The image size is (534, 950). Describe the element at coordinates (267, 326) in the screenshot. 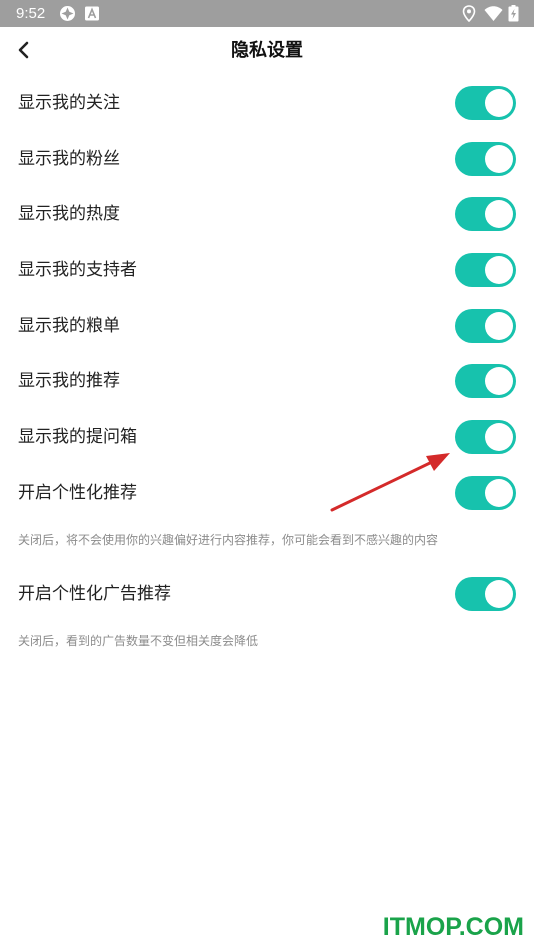

I see `setting-row-show-lists: 显示我的粮单` at that location.